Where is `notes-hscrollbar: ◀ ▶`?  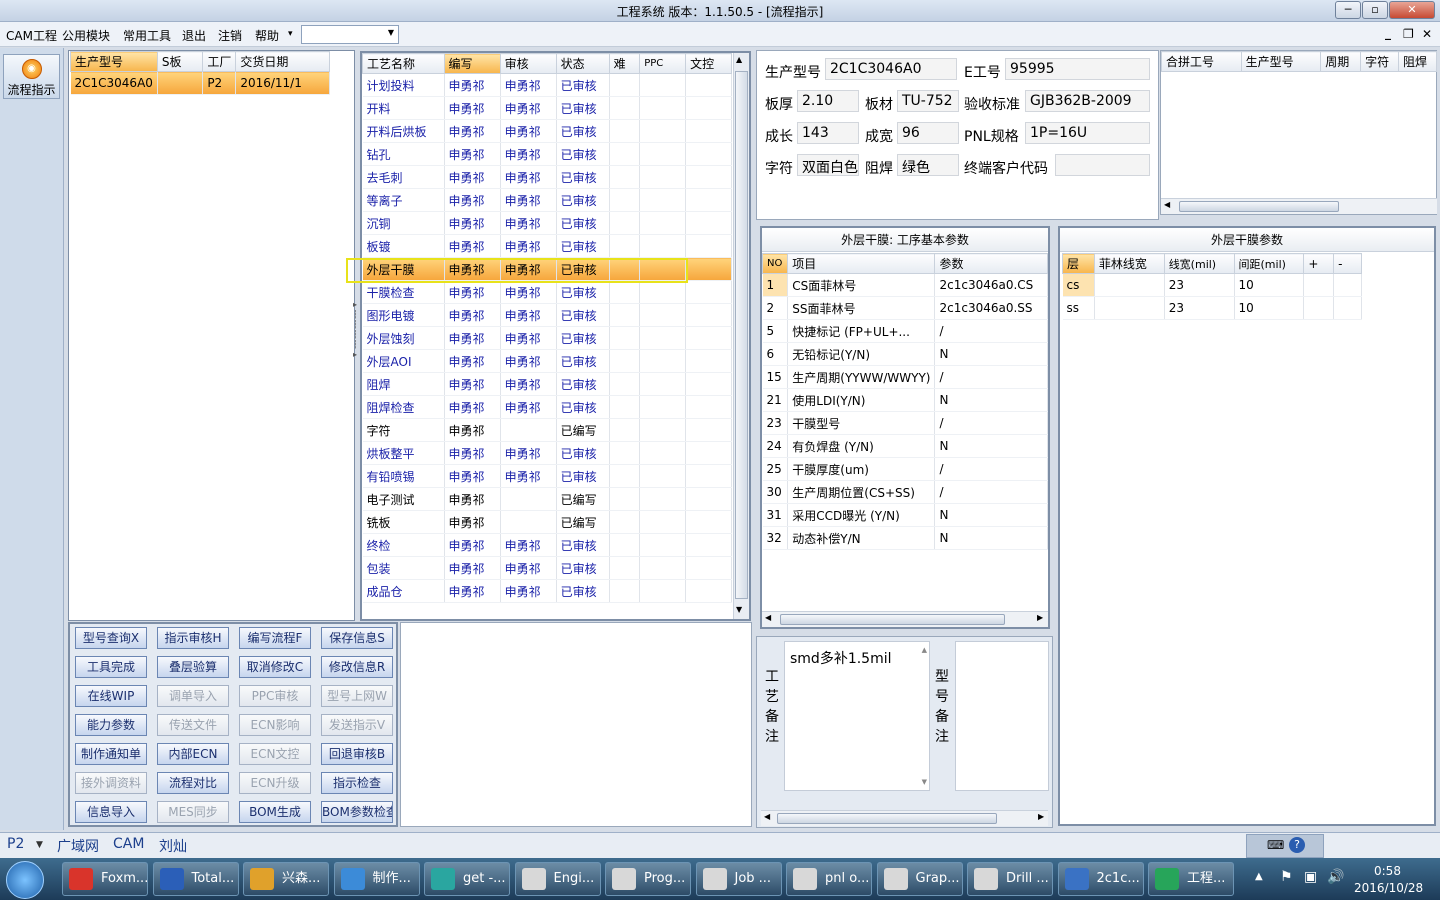 notes-hscrollbar: ◀ ▶ is located at coordinates (904, 818).